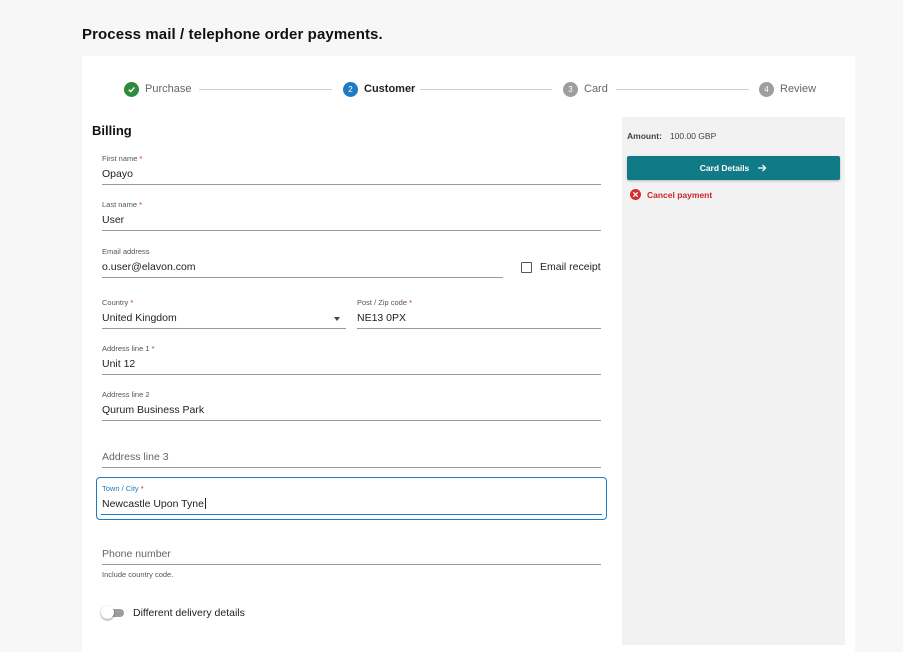 The image size is (903, 652). What do you see at coordinates (766, 89) in the screenshot?
I see `step-number: 4` at bounding box center [766, 89].